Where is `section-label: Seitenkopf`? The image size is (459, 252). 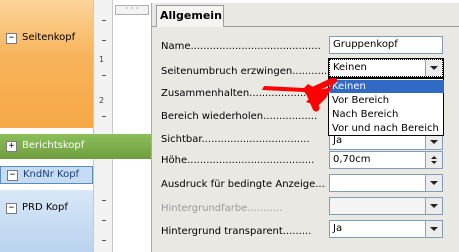
section-label: Seitenkopf is located at coordinates (49, 37).